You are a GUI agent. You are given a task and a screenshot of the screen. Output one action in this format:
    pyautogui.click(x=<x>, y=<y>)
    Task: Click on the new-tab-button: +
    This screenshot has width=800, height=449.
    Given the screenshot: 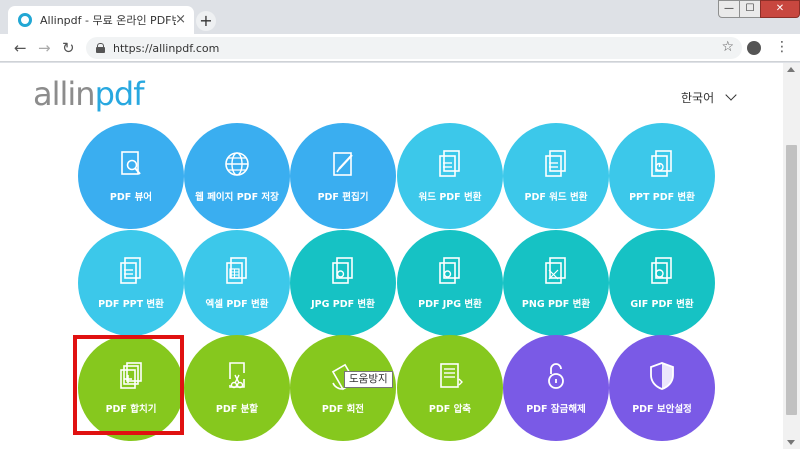 What is the action you would take?
    pyautogui.click(x=206, y=21)
    